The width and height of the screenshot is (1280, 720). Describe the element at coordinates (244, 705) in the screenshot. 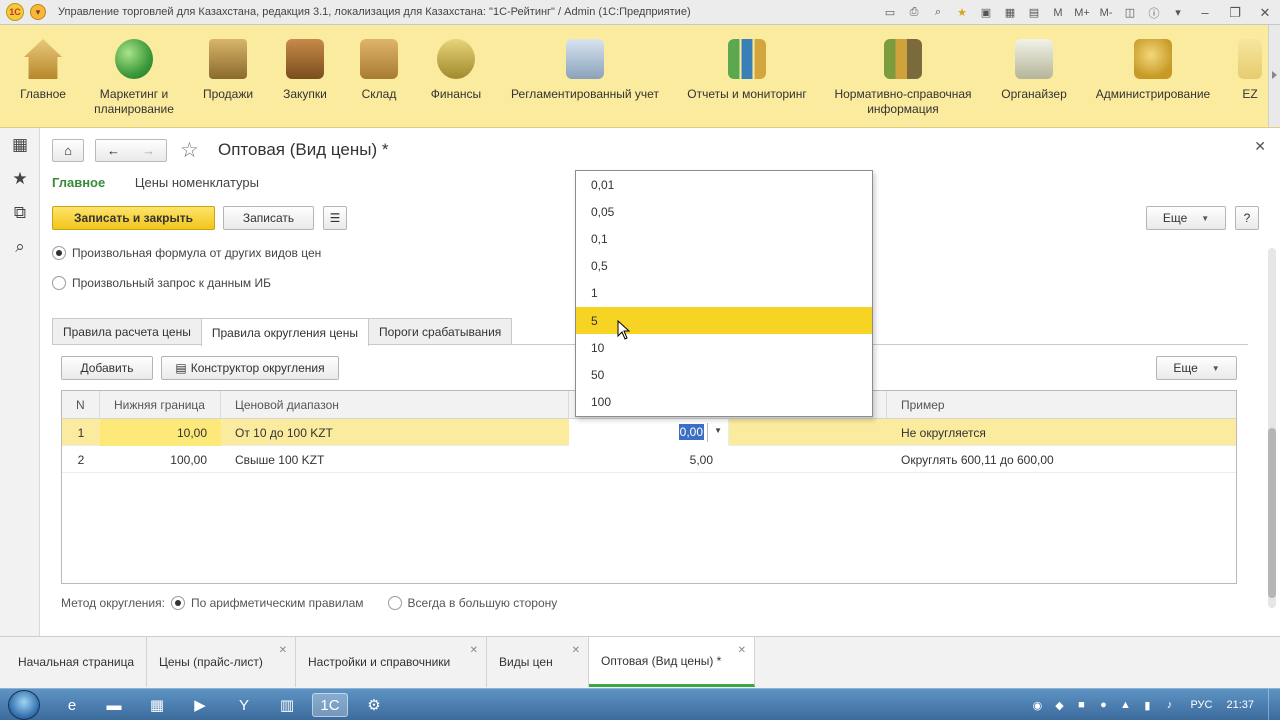

I see `yandex-icon: Y` at that location.